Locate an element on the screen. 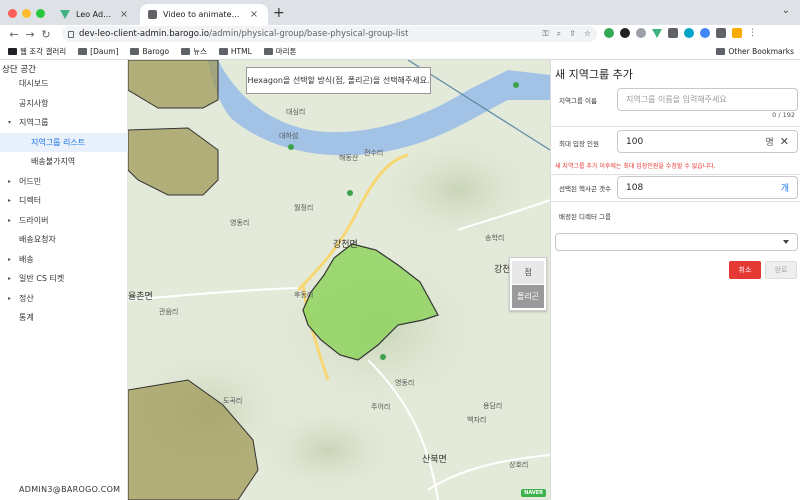 The image size is (800, 500). bookmark-daum: [Daum] is located at coordinates (98, 51).